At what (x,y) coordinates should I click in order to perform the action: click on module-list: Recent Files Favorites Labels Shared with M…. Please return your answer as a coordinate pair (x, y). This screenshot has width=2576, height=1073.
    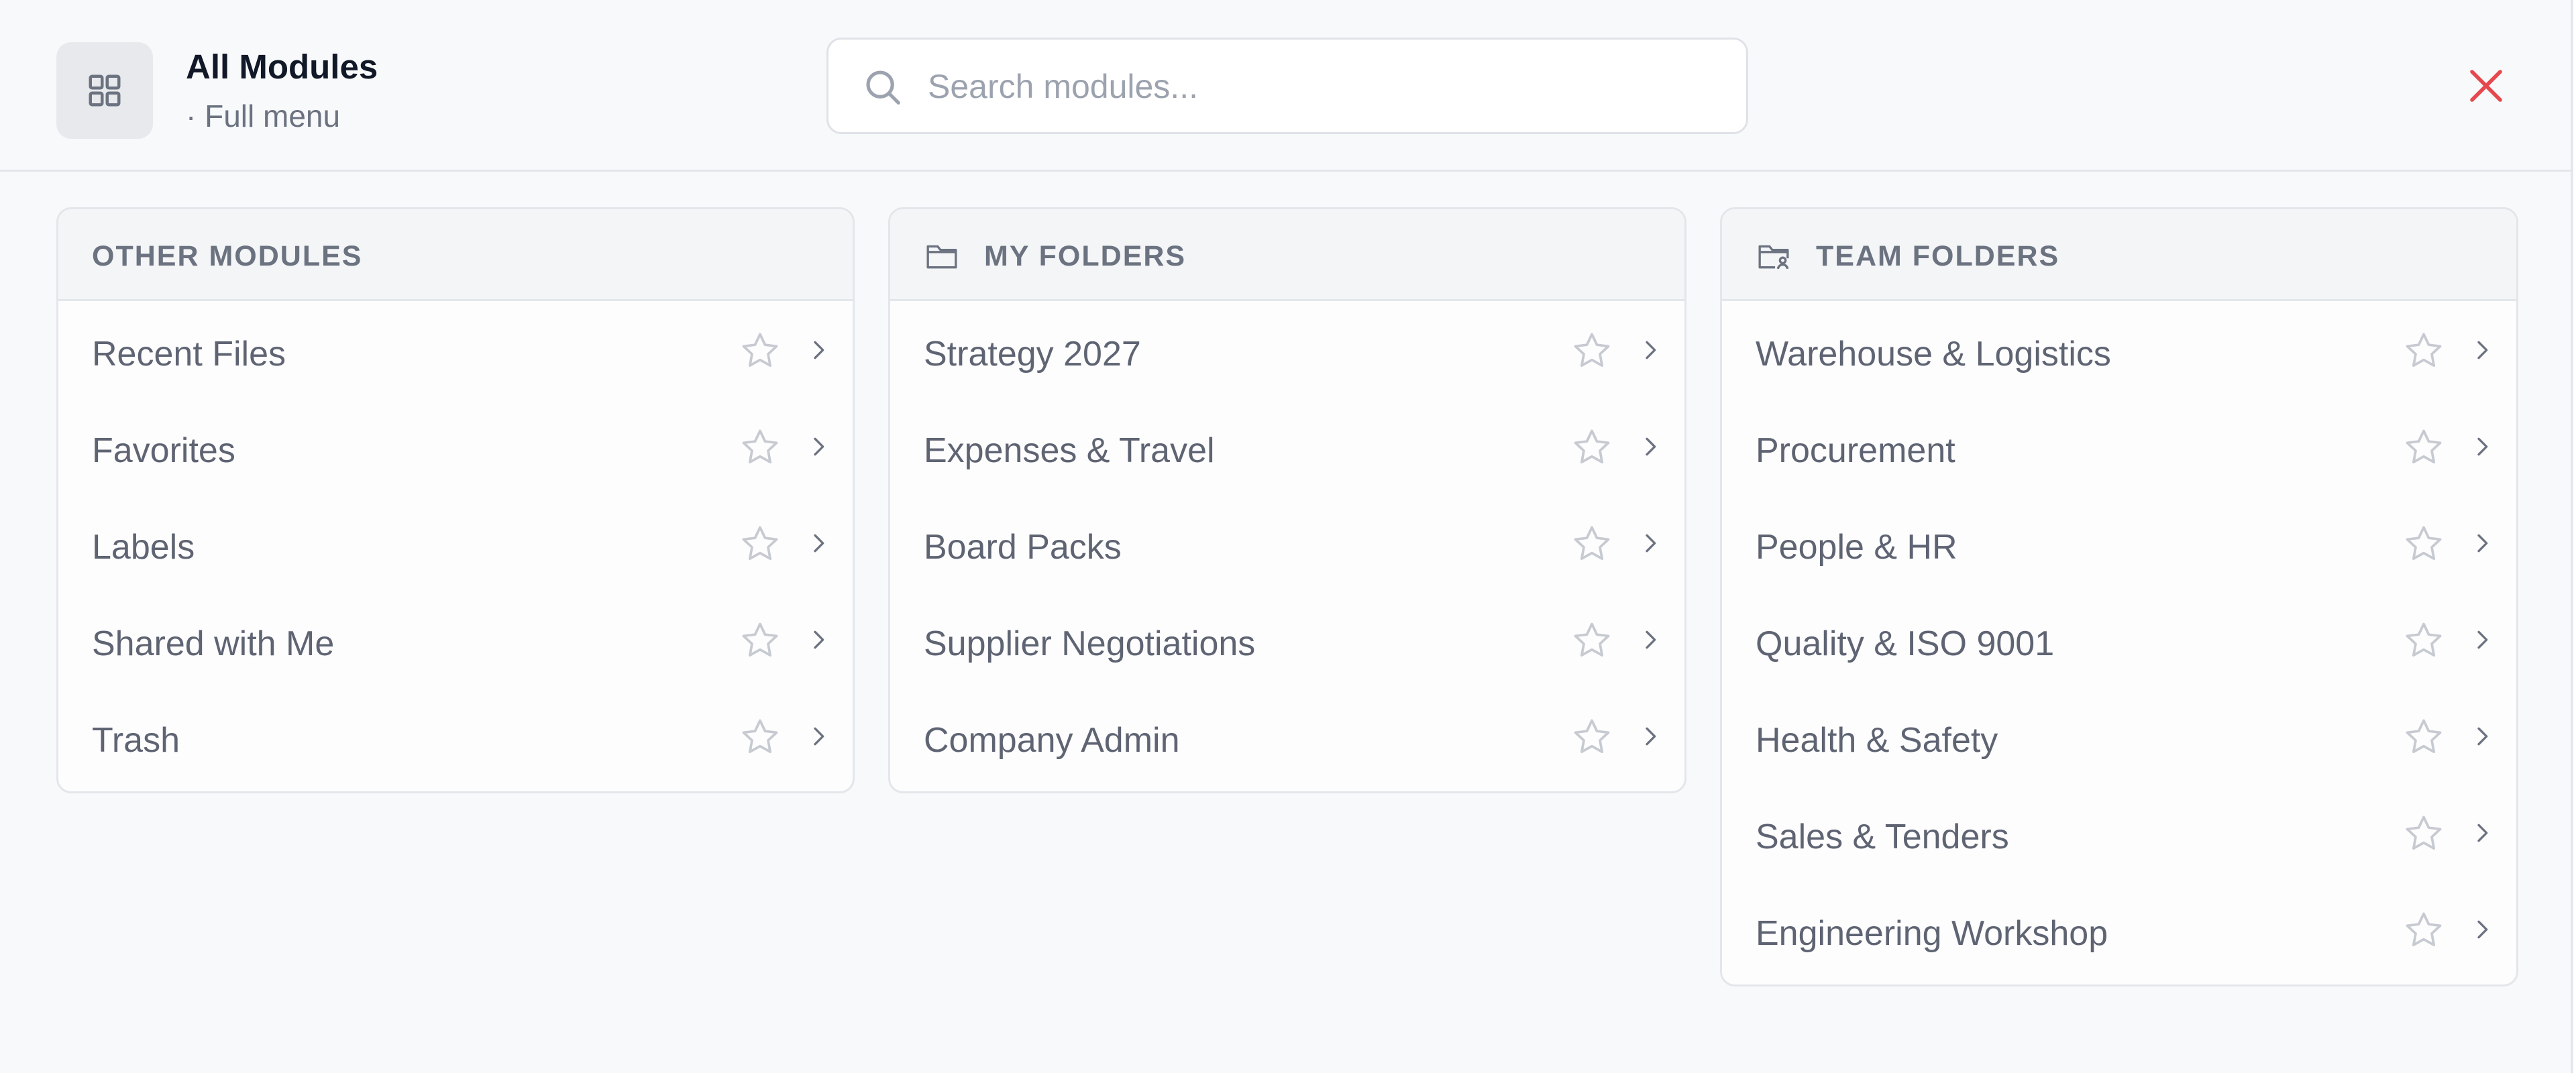
    Looking at the image, I should click on (455, 546).